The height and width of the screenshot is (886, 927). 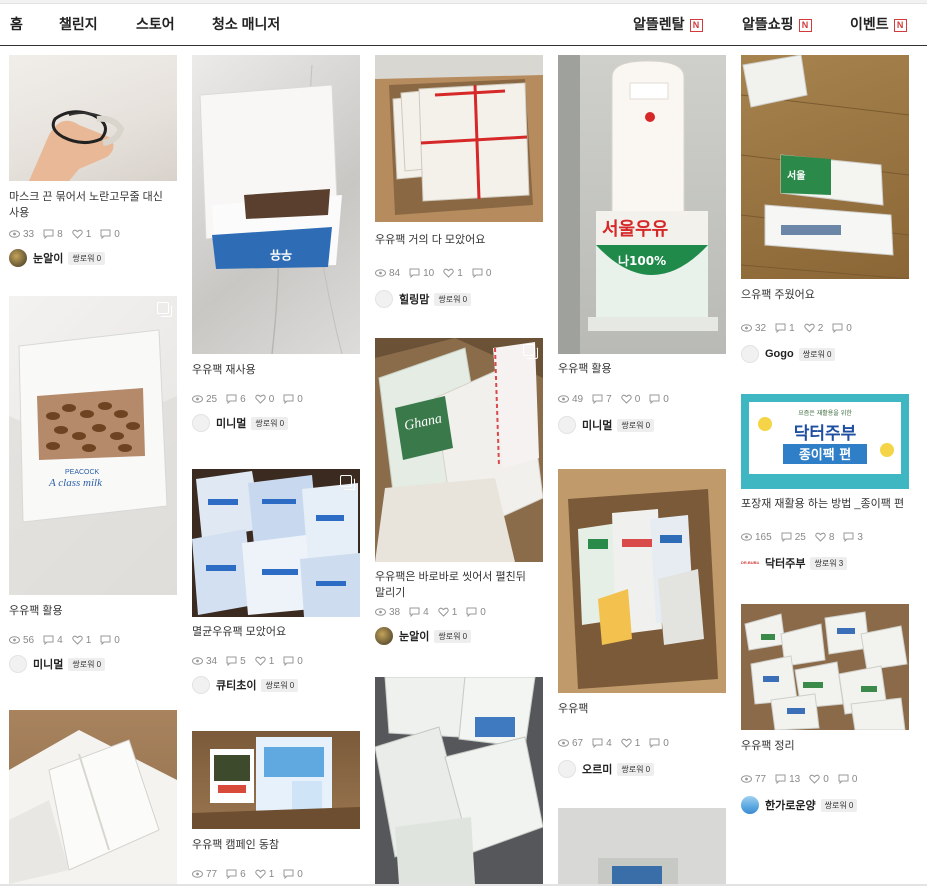 What do you see at coordinates (825, 805) in the screenshot?
I see `post-author: 한가로운양 쌍로워 0` at bounding box center [825, 805].